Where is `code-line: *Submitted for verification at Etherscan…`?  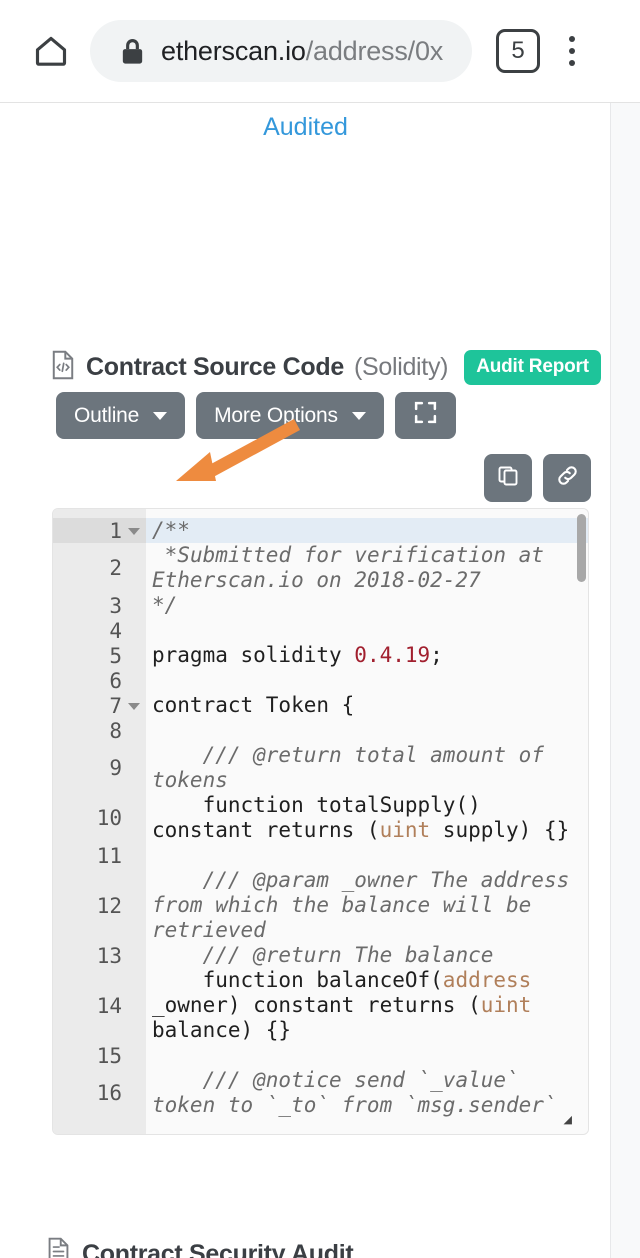 code-line: *Submitted for verification at Etherscan… is located at coordinates (354, 567).